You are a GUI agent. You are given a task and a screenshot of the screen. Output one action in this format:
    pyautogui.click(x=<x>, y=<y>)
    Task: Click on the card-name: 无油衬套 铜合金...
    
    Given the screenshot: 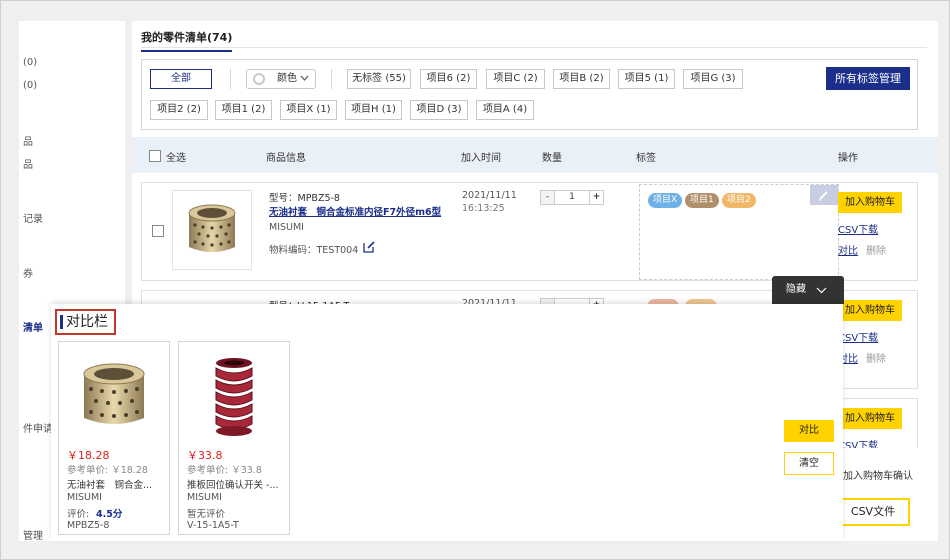 What is the action you would take?
    pyautogui.click(x=109, y=484)
    